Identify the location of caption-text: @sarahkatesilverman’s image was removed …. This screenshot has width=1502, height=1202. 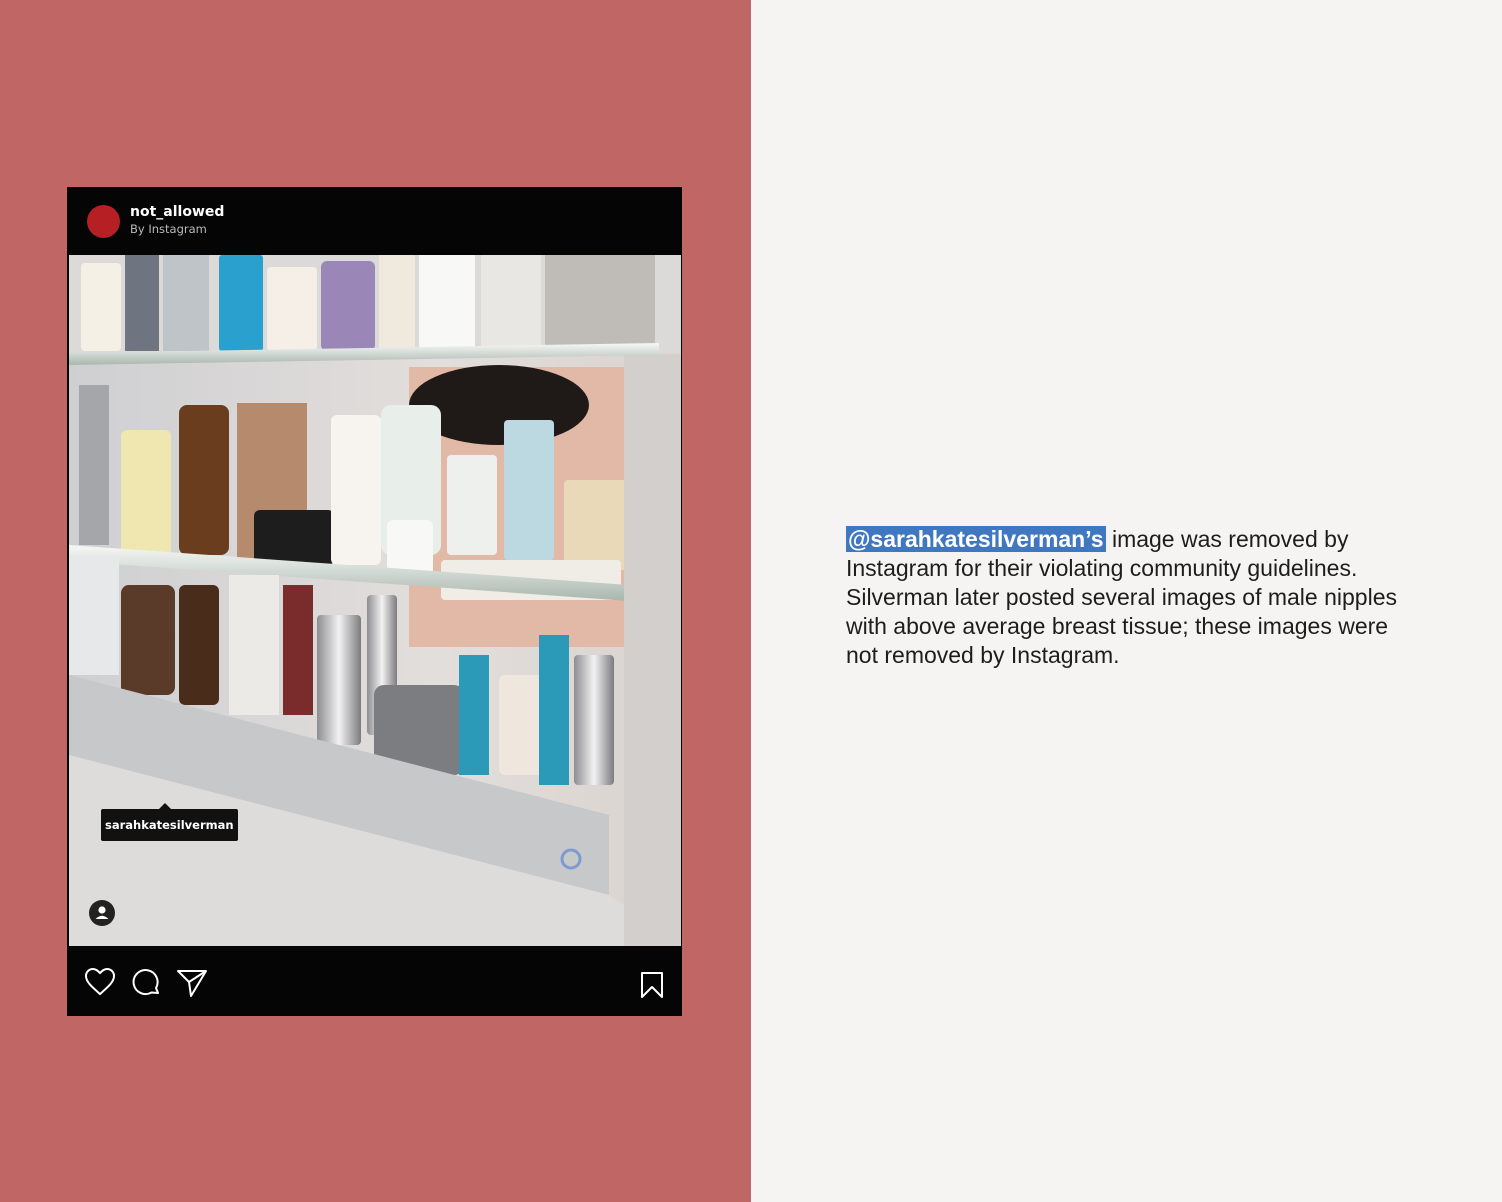
(1146, 597).